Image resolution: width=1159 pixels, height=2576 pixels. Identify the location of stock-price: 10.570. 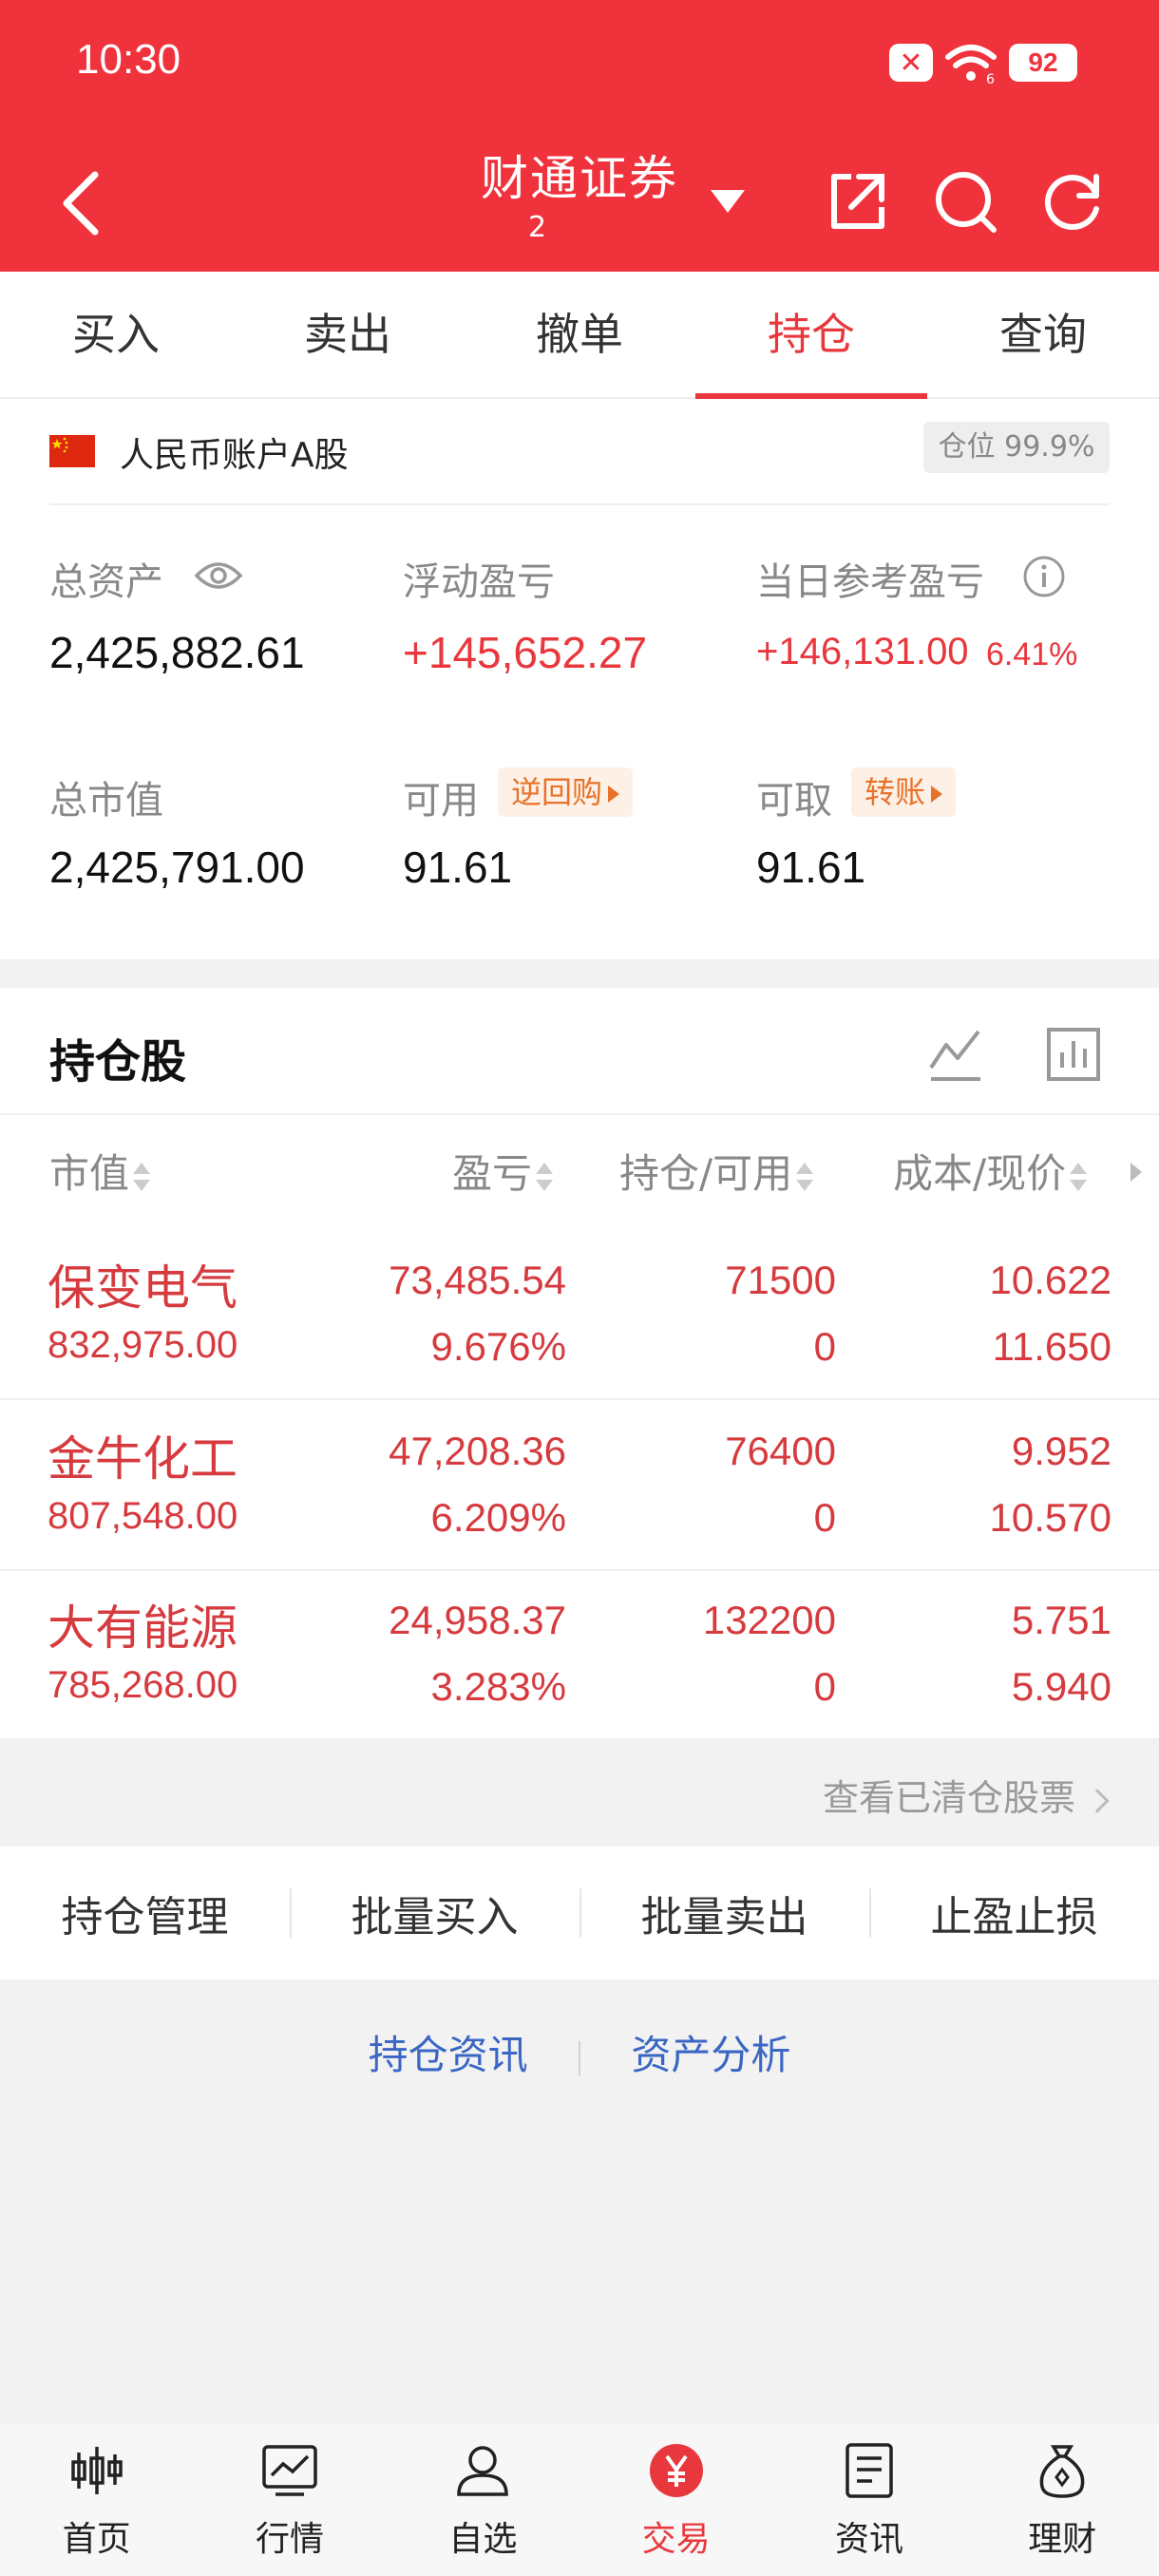
(1050, 1517).